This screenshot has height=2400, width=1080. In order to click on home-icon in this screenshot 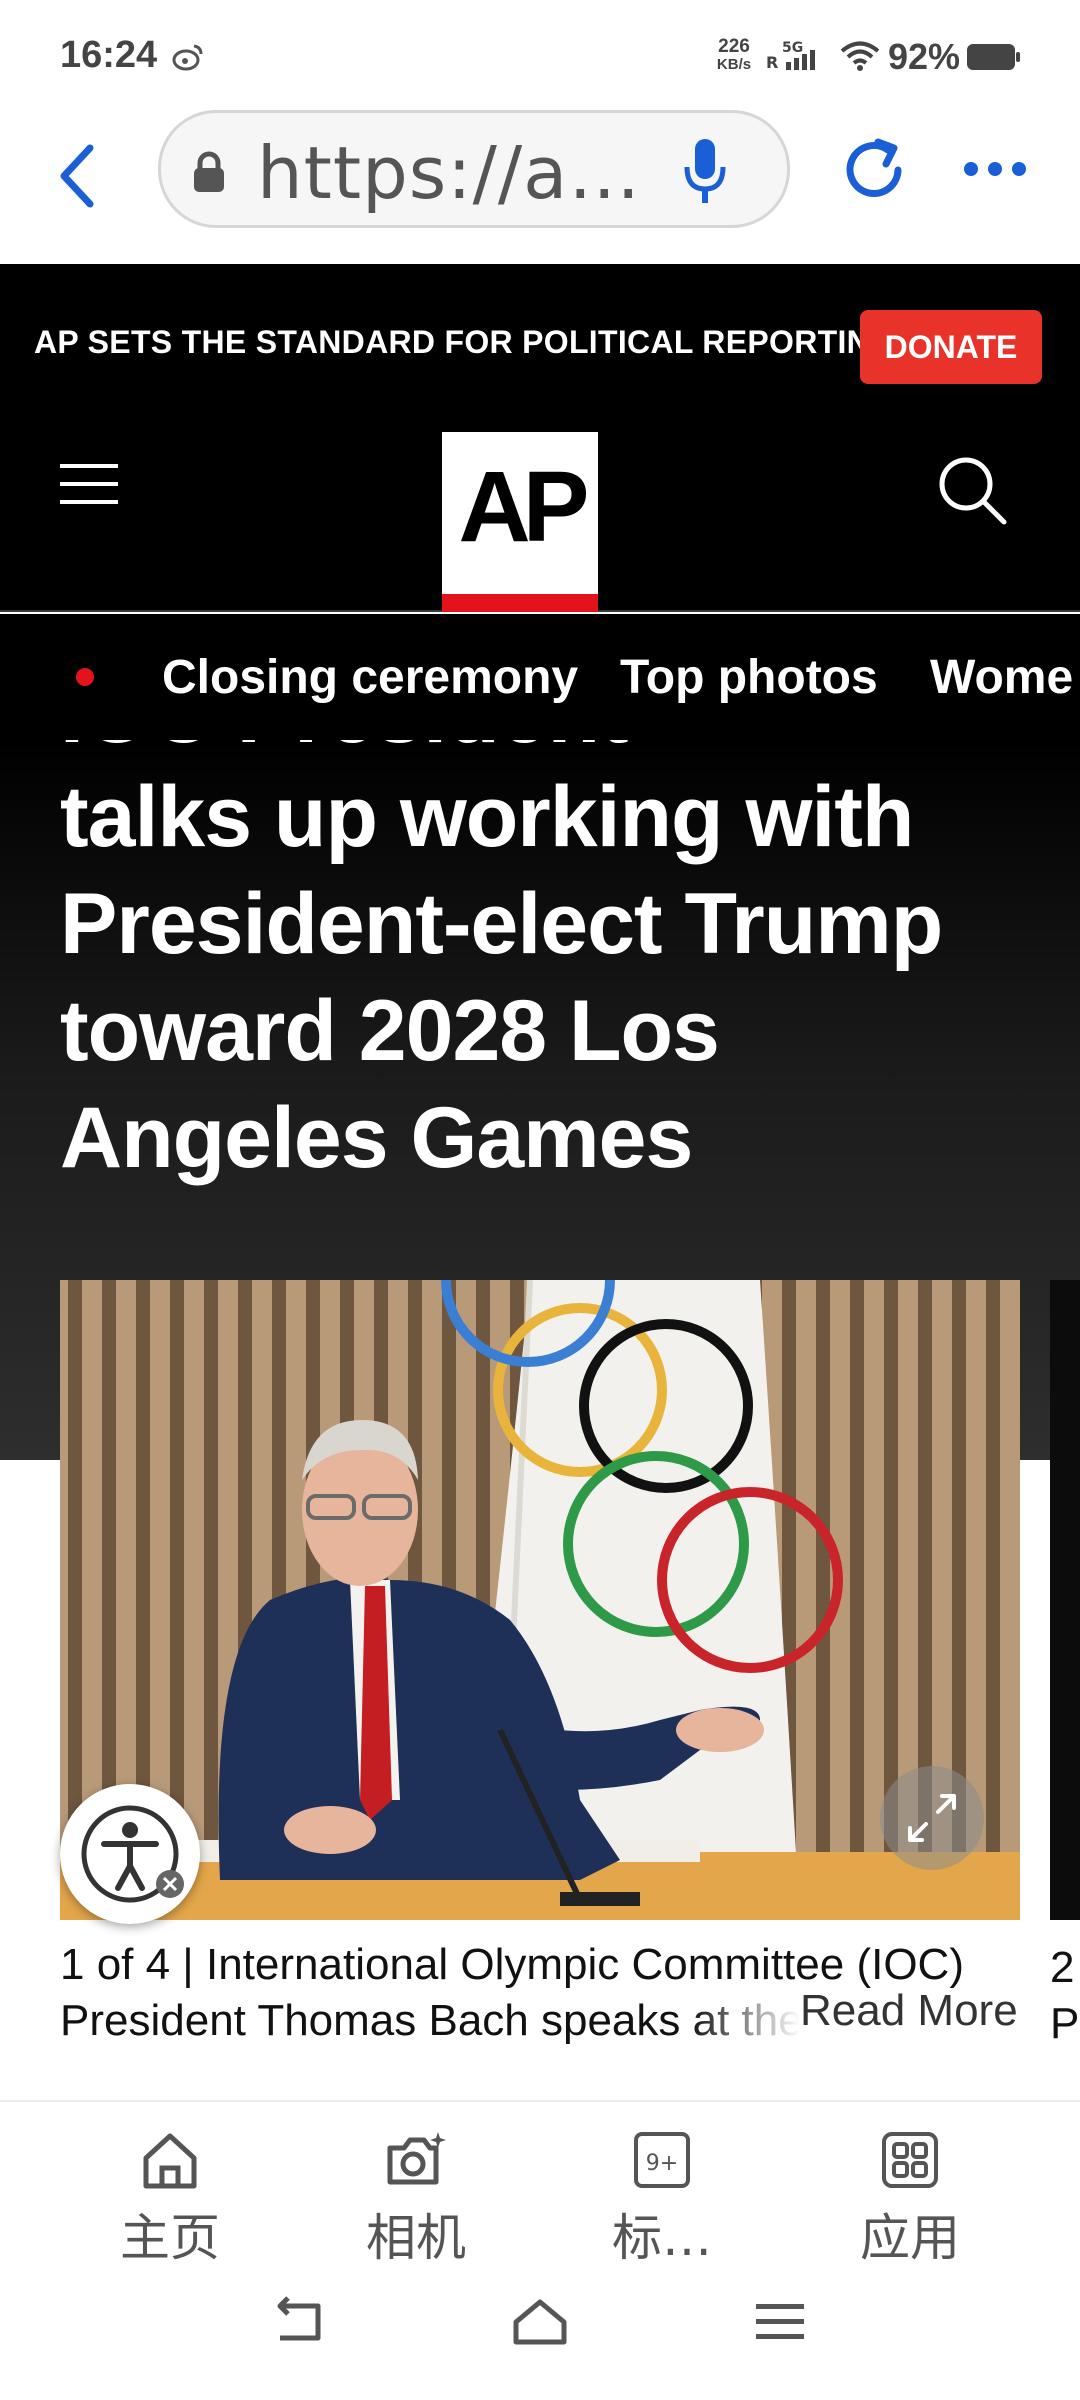, I will do `click(170, 2161)`.